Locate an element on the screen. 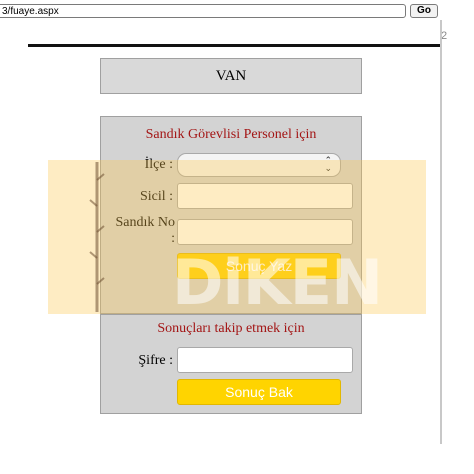  window-edge-line is located at coordinates (441, 232).